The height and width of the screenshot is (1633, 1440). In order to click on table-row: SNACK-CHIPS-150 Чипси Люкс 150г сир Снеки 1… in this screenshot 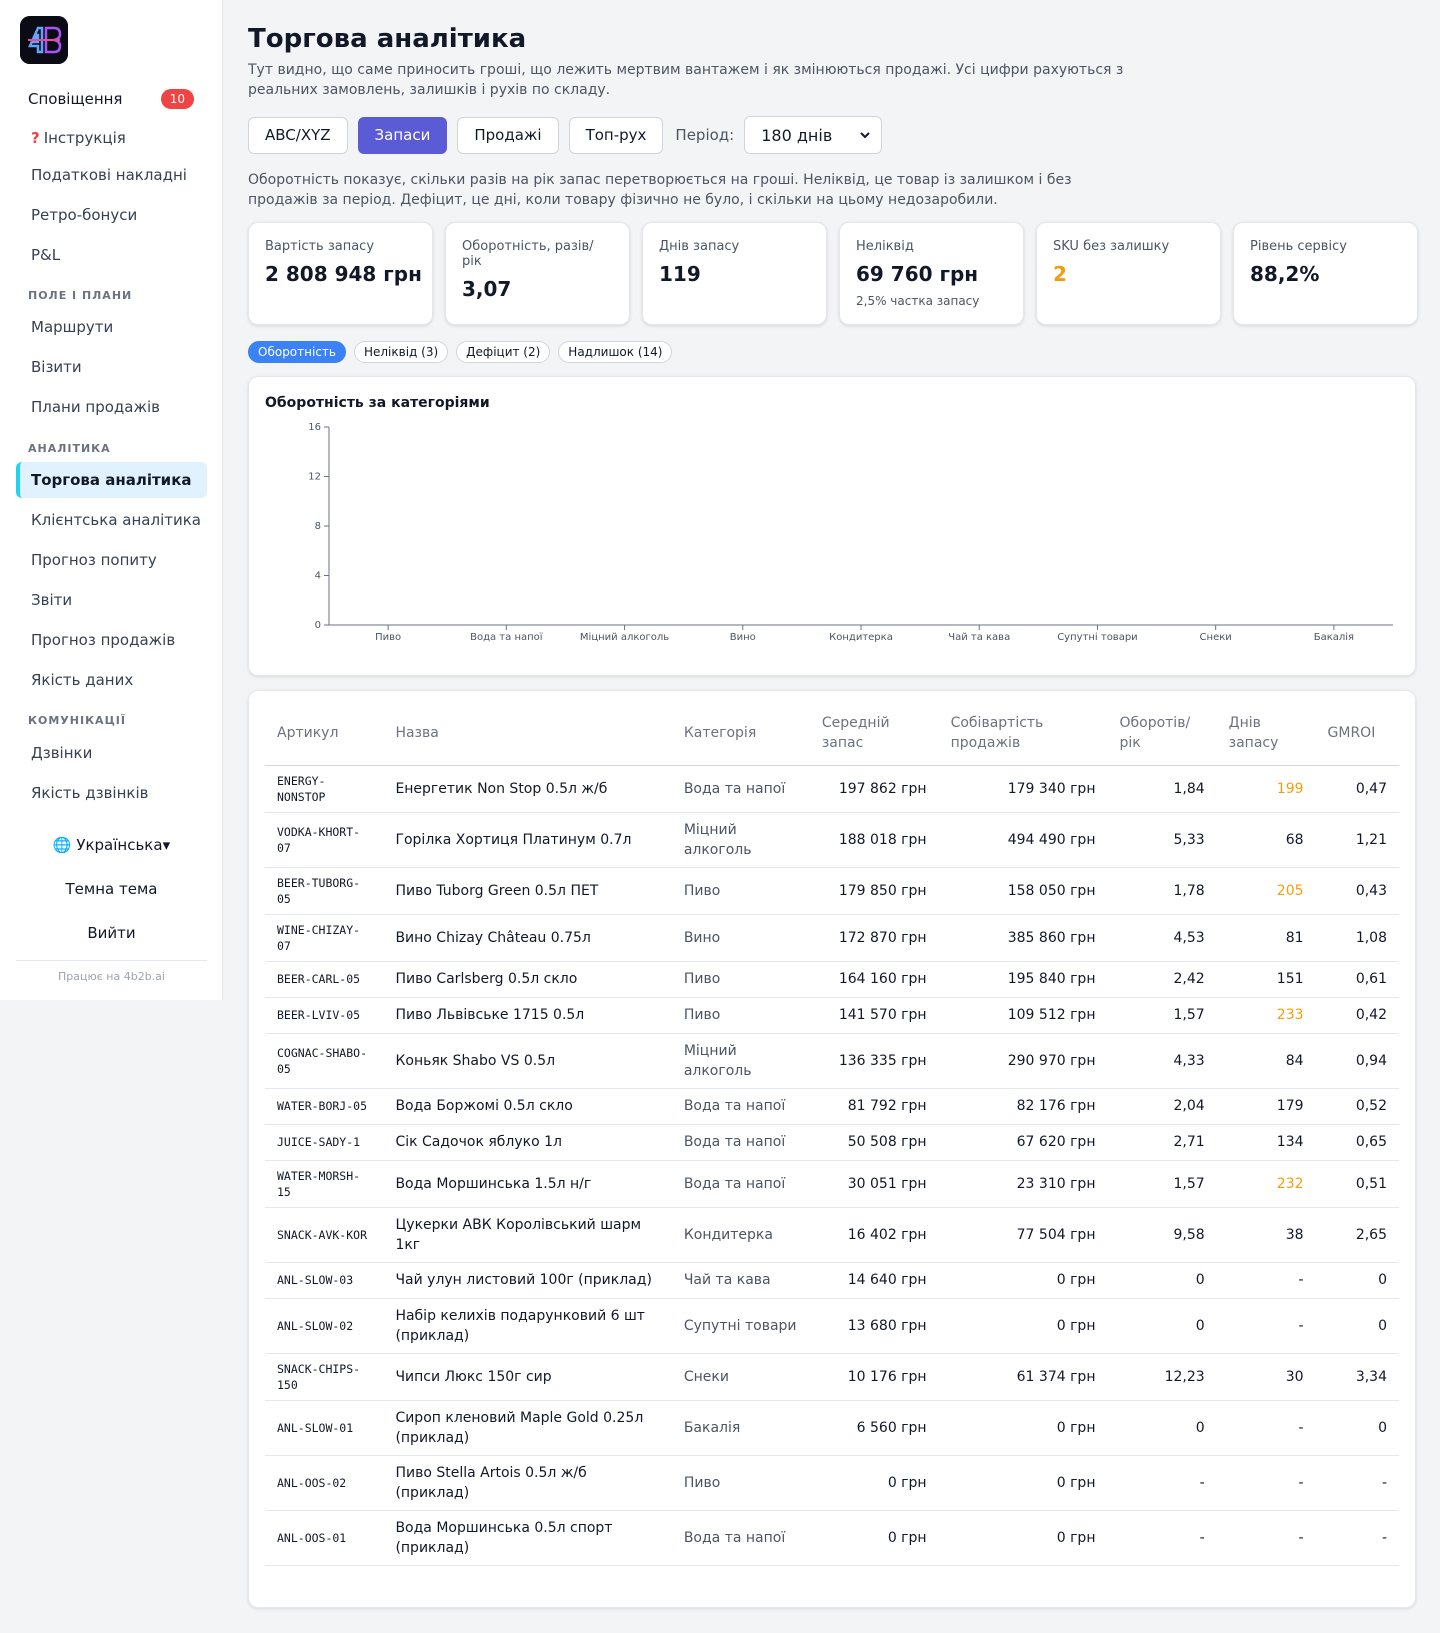, I will do `click(832, 1377)`.